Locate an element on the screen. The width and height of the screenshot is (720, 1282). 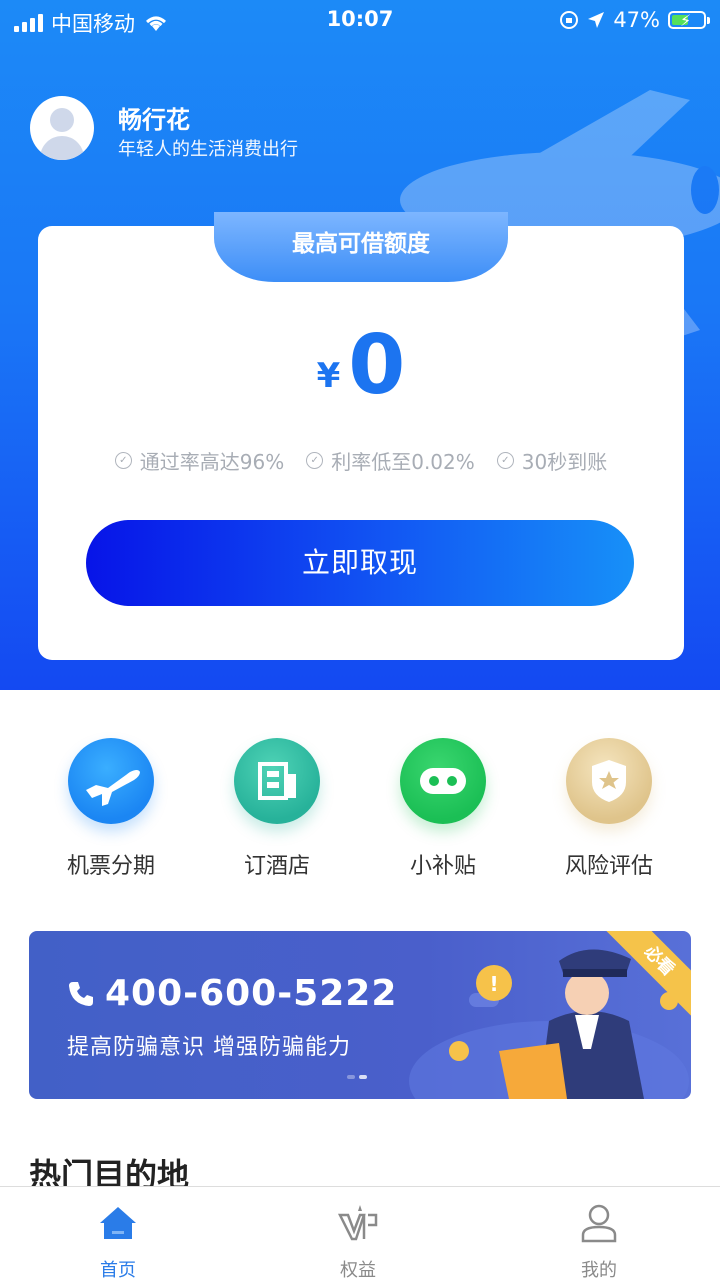
feature-item: ✓ 30秒到账 is located at coordinates (552, 460).